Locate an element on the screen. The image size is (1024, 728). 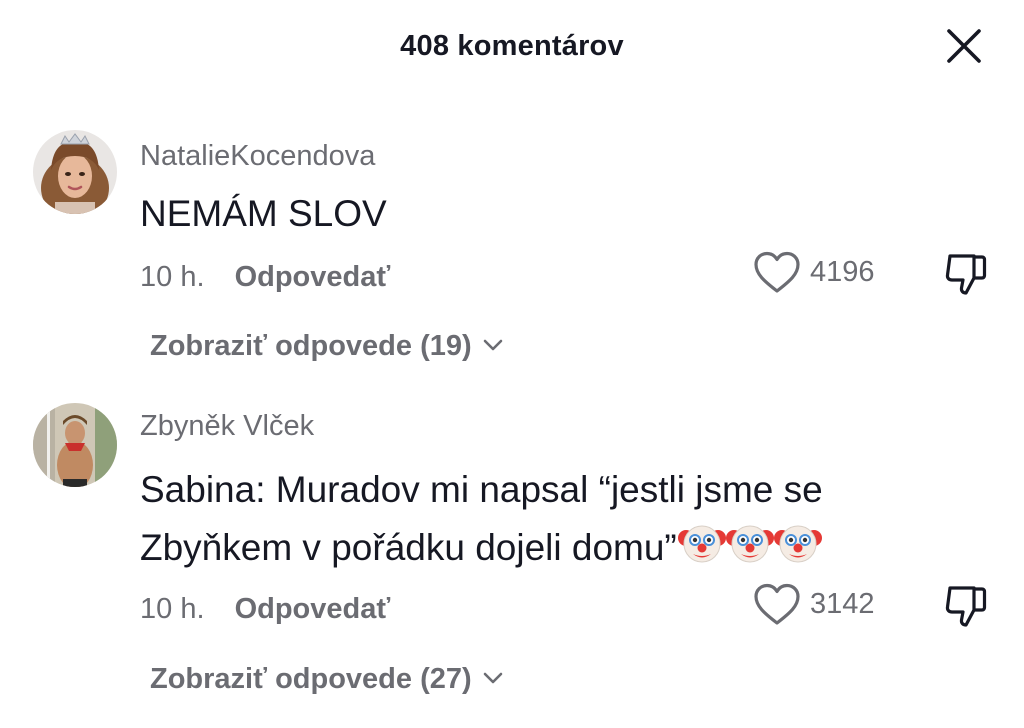
view-replies-label: Zobraziť odpovede (27) is located at coordinates (311, 679).